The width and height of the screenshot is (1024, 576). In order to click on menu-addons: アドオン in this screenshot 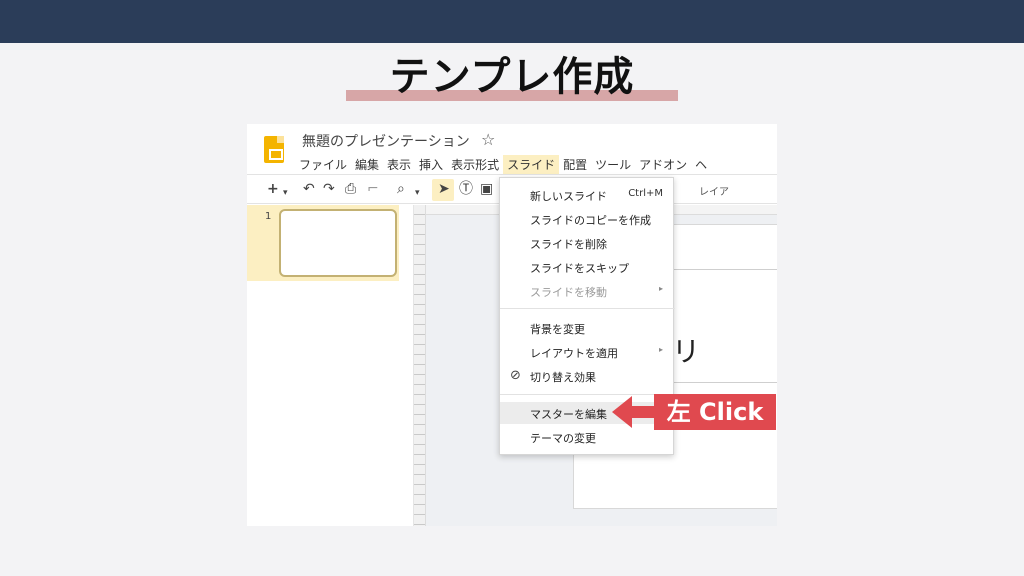, I will do `click(663, 165)`.